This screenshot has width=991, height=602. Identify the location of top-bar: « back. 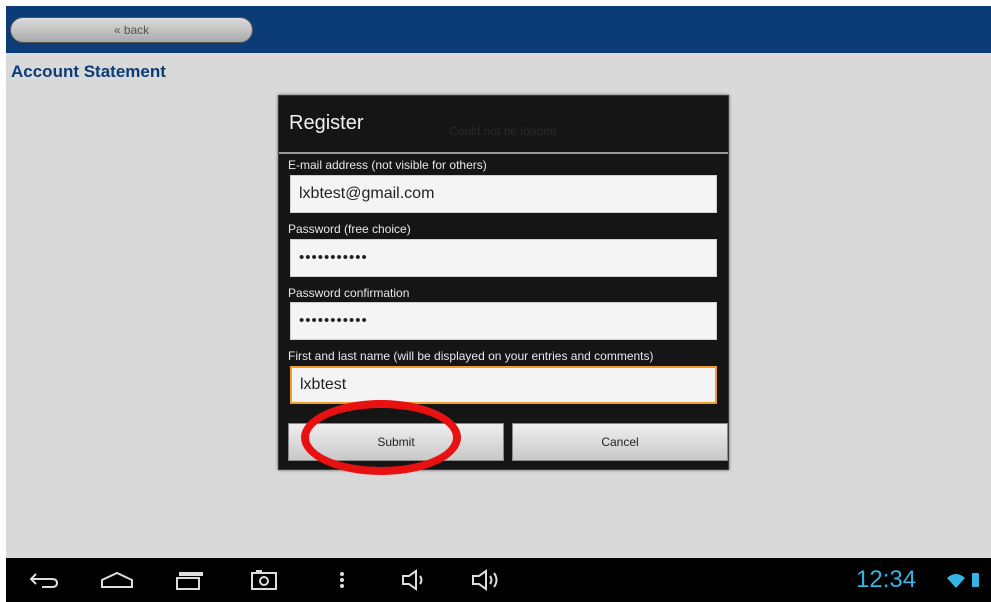
(498, 29).